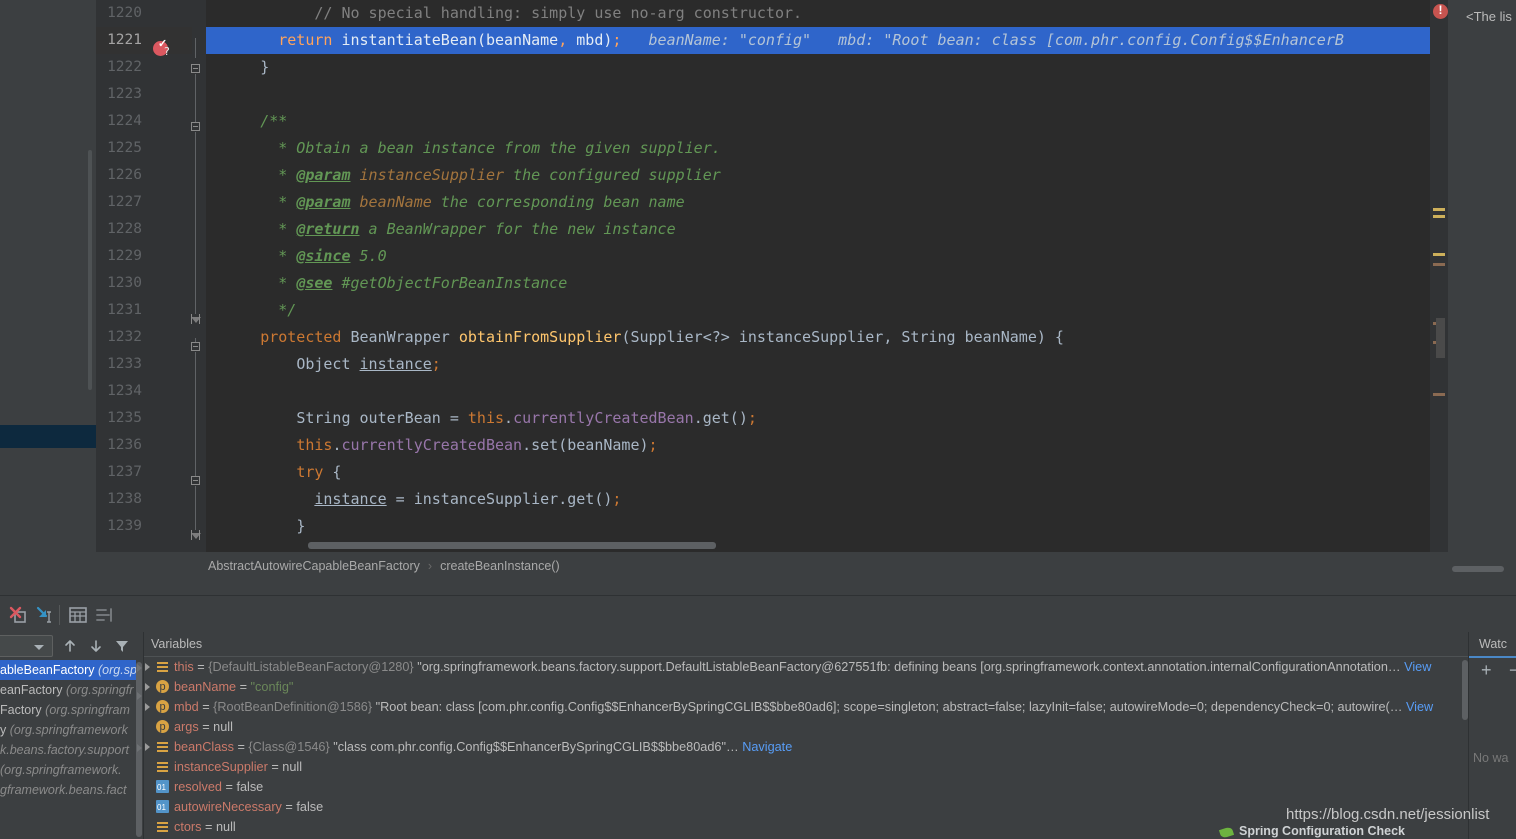 The image size is (1516, 839). What do you see at coordinates (806, 687) in the screenshot?
I see `variable-row: beanName = "config"` at bounding box center [806, 687].